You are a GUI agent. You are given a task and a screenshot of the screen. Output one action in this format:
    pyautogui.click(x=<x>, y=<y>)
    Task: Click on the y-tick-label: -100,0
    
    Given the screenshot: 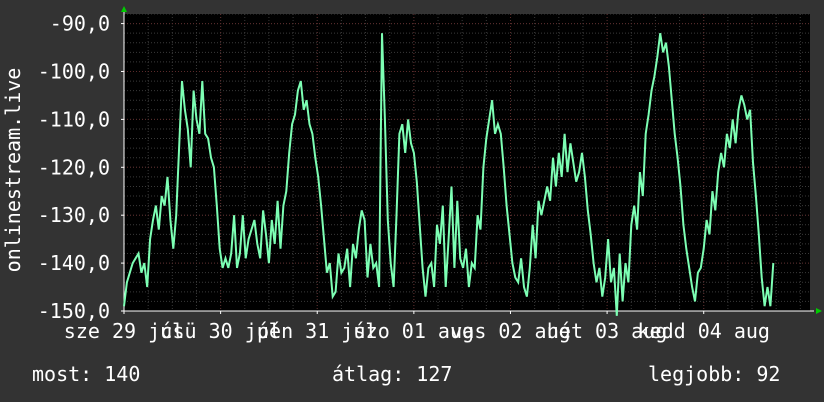 What is the action you would take?
    pyautogui.click(x=74, y=71)
    